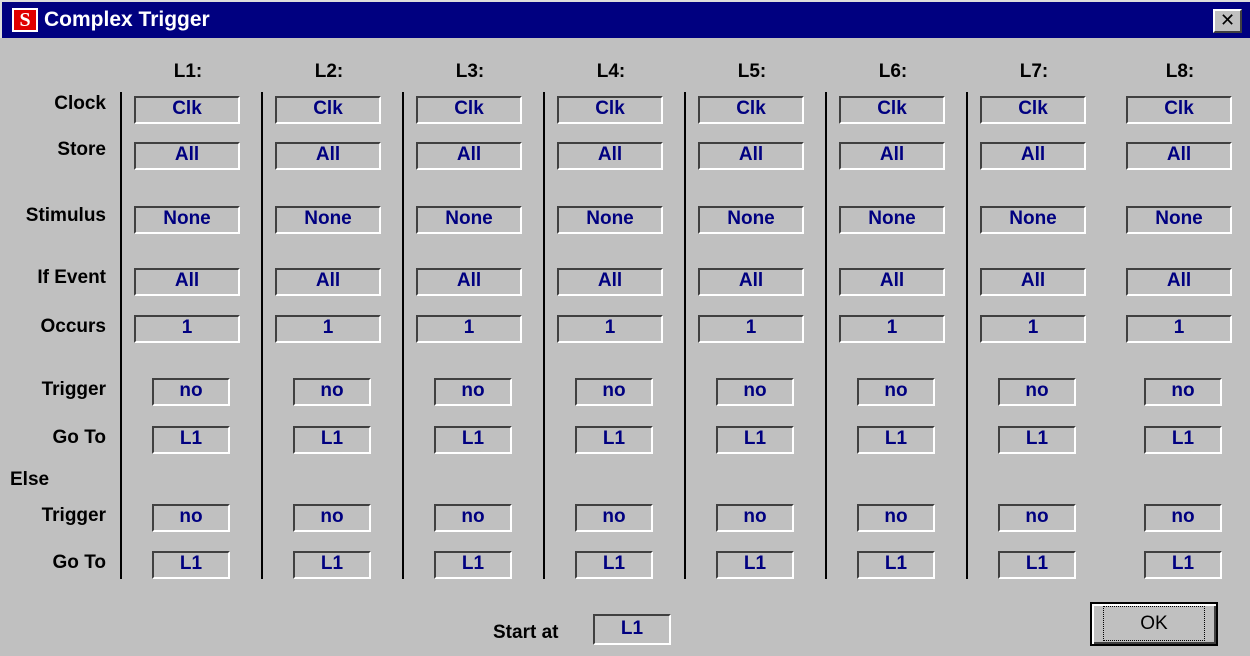 Image resolution: width=1250 pixels, height=656 pixels. Describe the element at coordinates (751, 220) in the screenshot. I see `level-5-stimulus-field: None` at that location.